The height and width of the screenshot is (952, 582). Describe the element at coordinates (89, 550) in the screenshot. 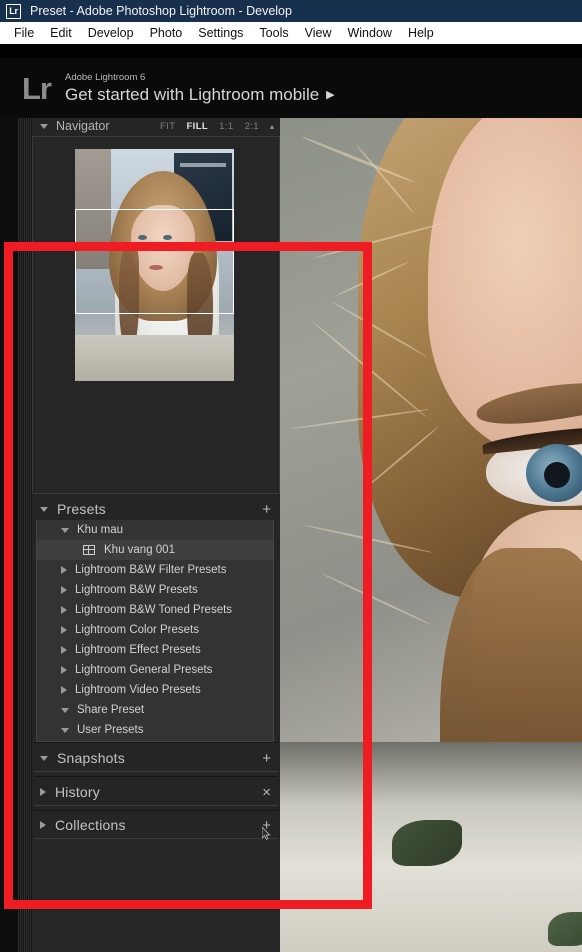

I see `preset-grid-icon` at that location.